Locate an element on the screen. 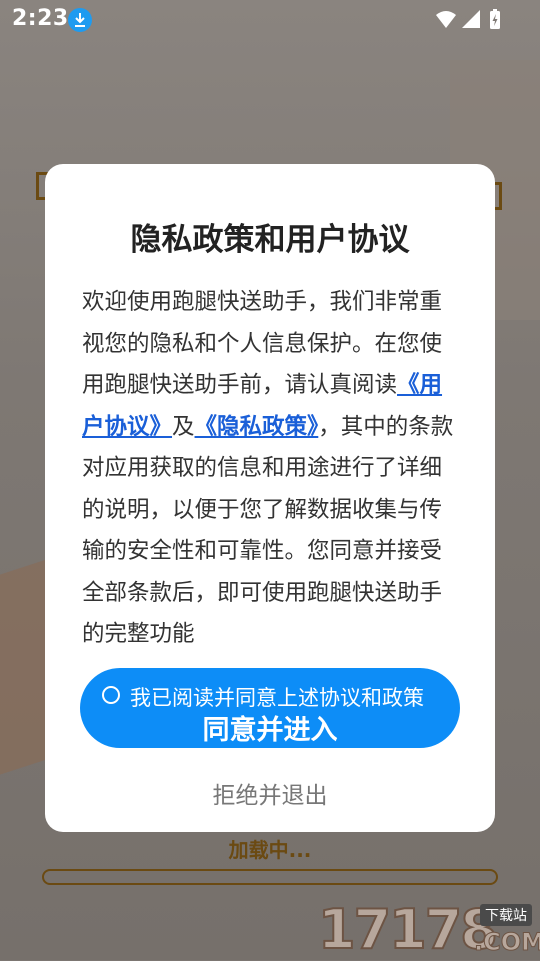 The width and height of the screenshot is (540, 961). body-conjunction: 及 is located at coordinates (183, 426).